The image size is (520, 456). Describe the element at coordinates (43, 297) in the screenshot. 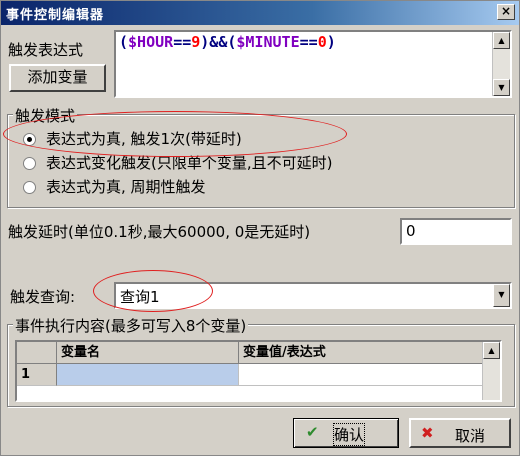

I see `query-label: 触发查询:` at that location.